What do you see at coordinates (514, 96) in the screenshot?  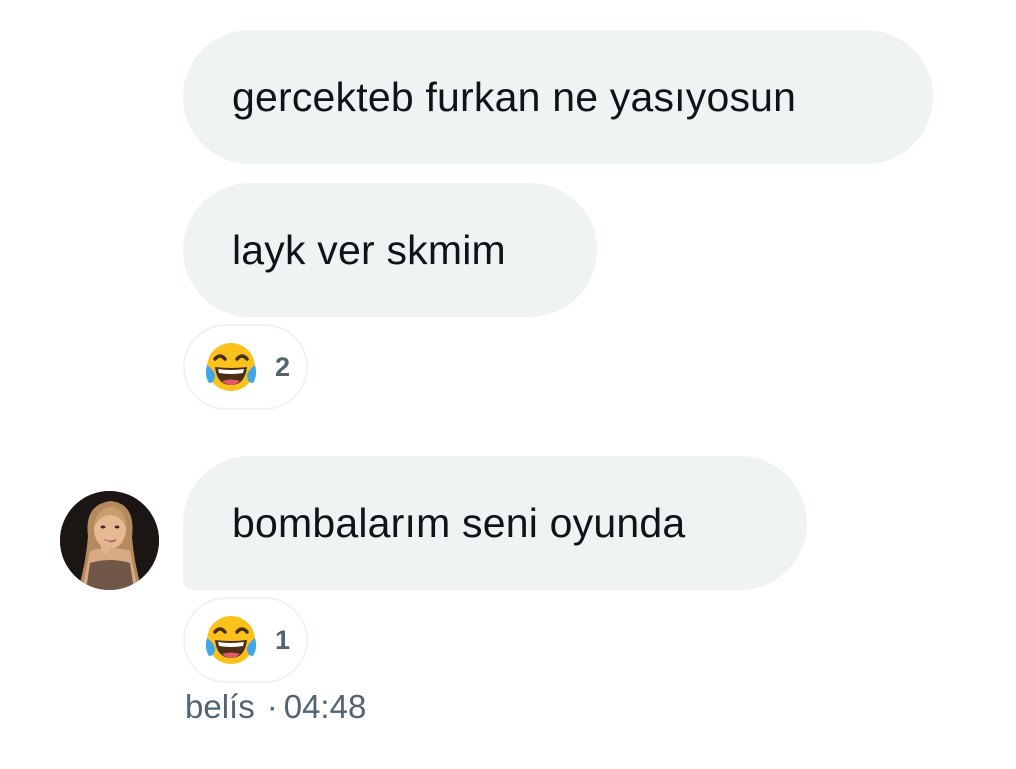 I see `message-text: gercekteb furkan ne yasıyosun` at bounding box center [514, 96].